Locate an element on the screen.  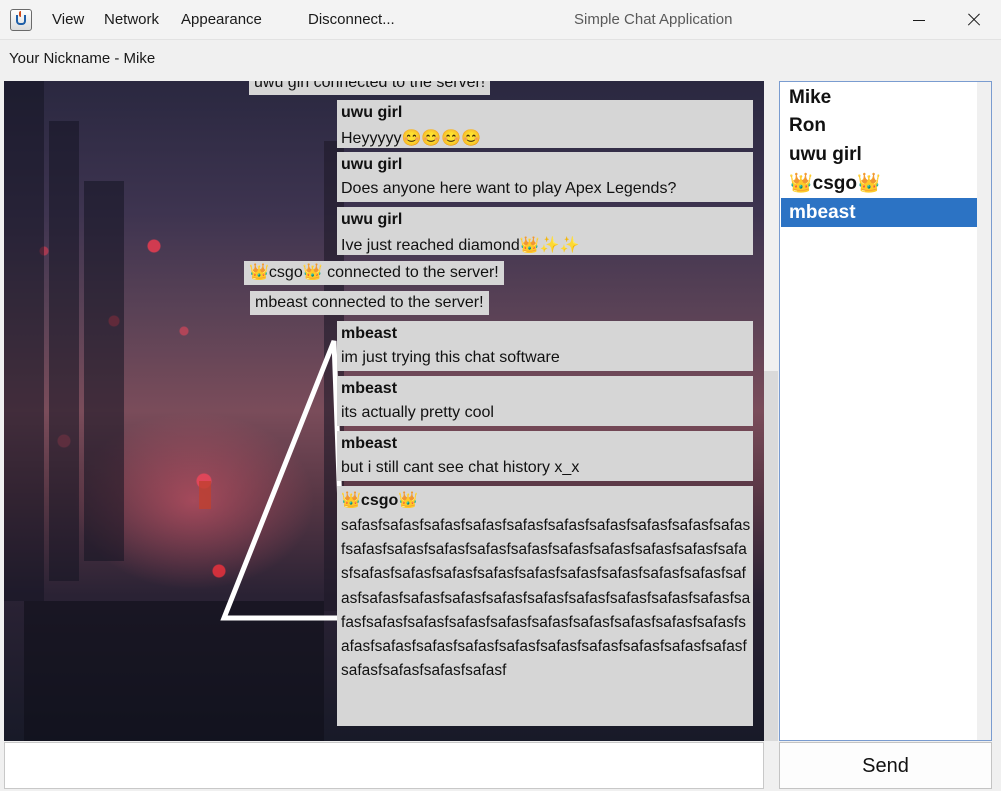
minimize-button is located at coordinates (919, 20).